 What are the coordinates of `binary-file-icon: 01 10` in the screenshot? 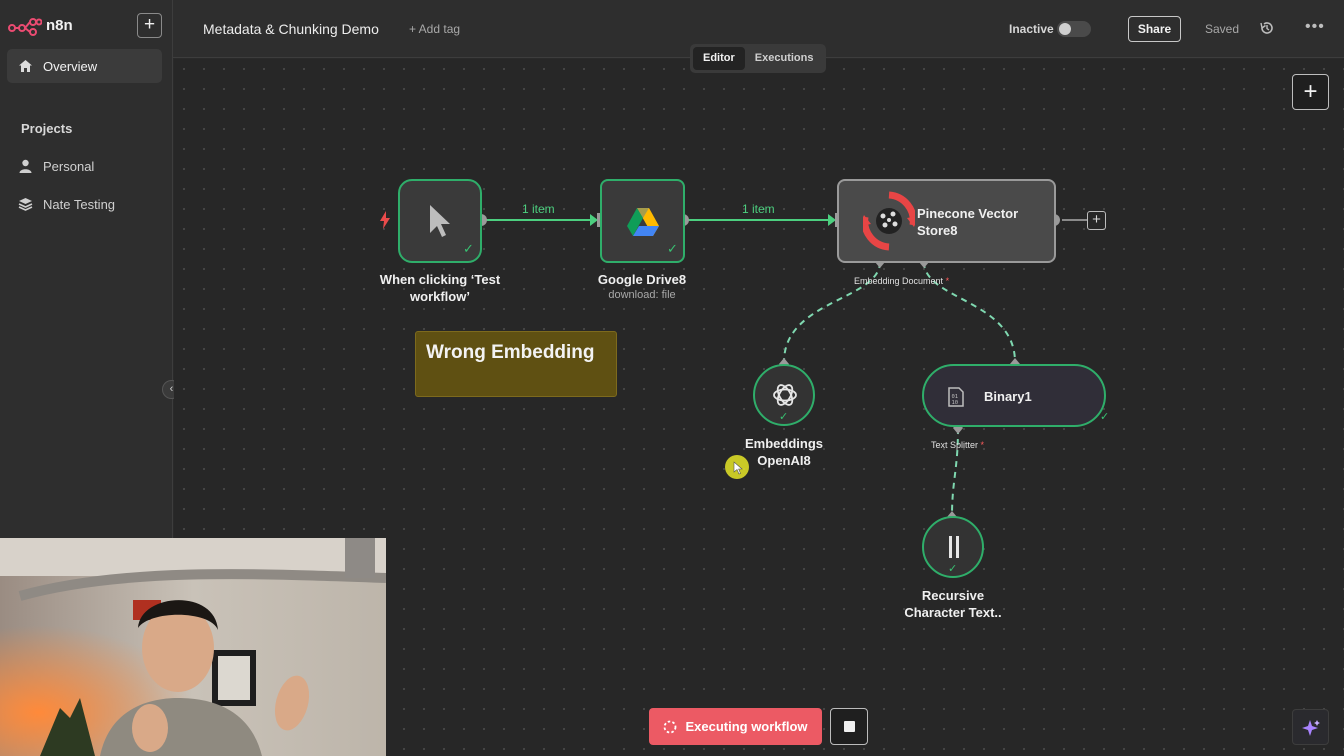 It's located at (956, 397).